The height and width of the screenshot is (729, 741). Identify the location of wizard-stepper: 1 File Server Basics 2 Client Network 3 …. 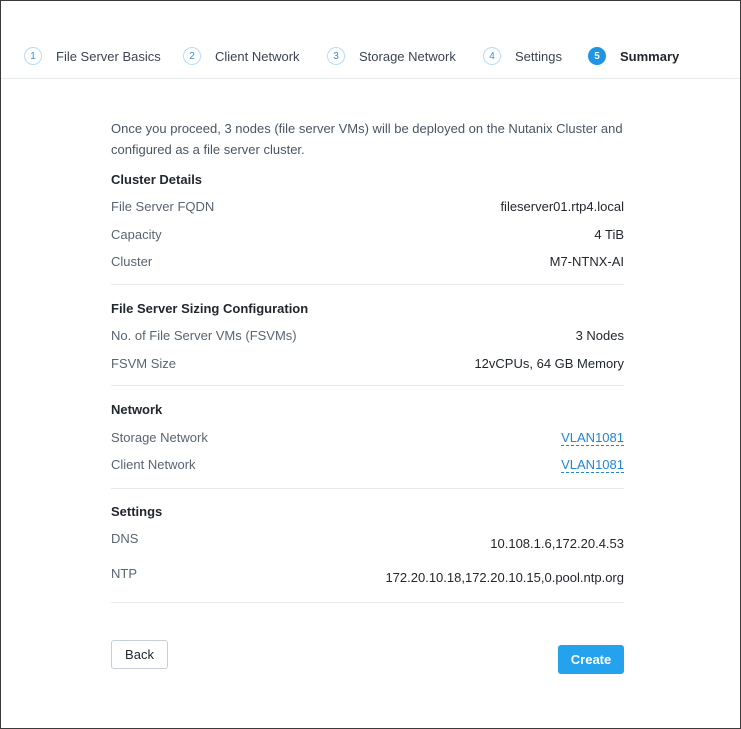
(370, 55).